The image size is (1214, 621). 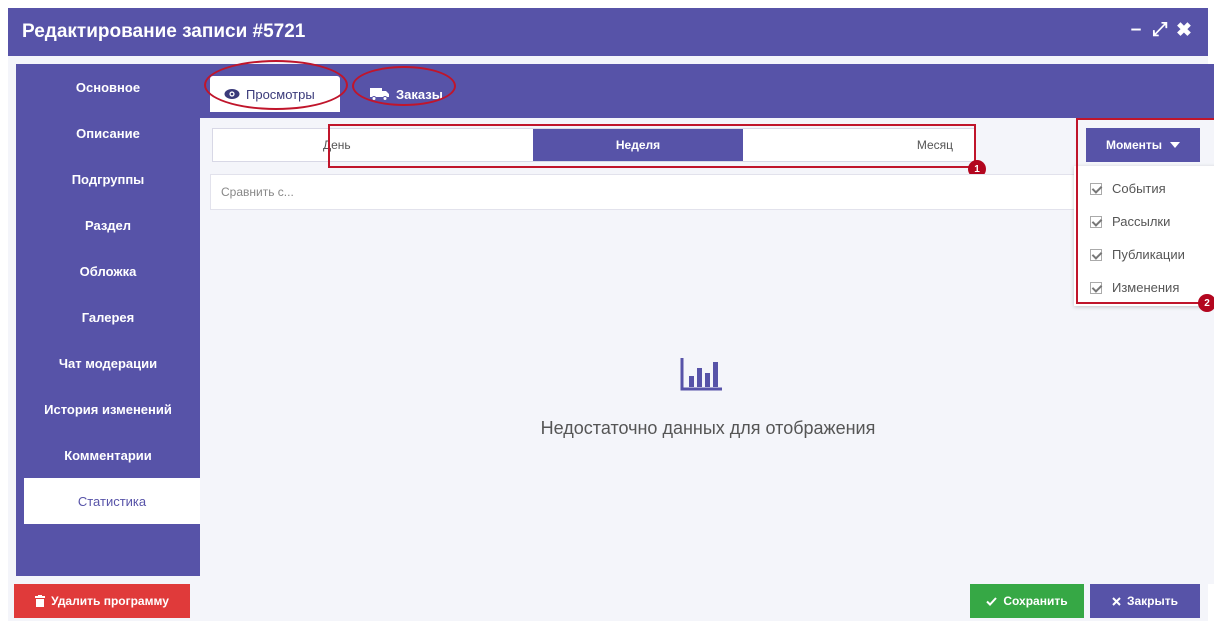 I want to click on moments-item-label: Рассылки, so click(x=1141, y=221).